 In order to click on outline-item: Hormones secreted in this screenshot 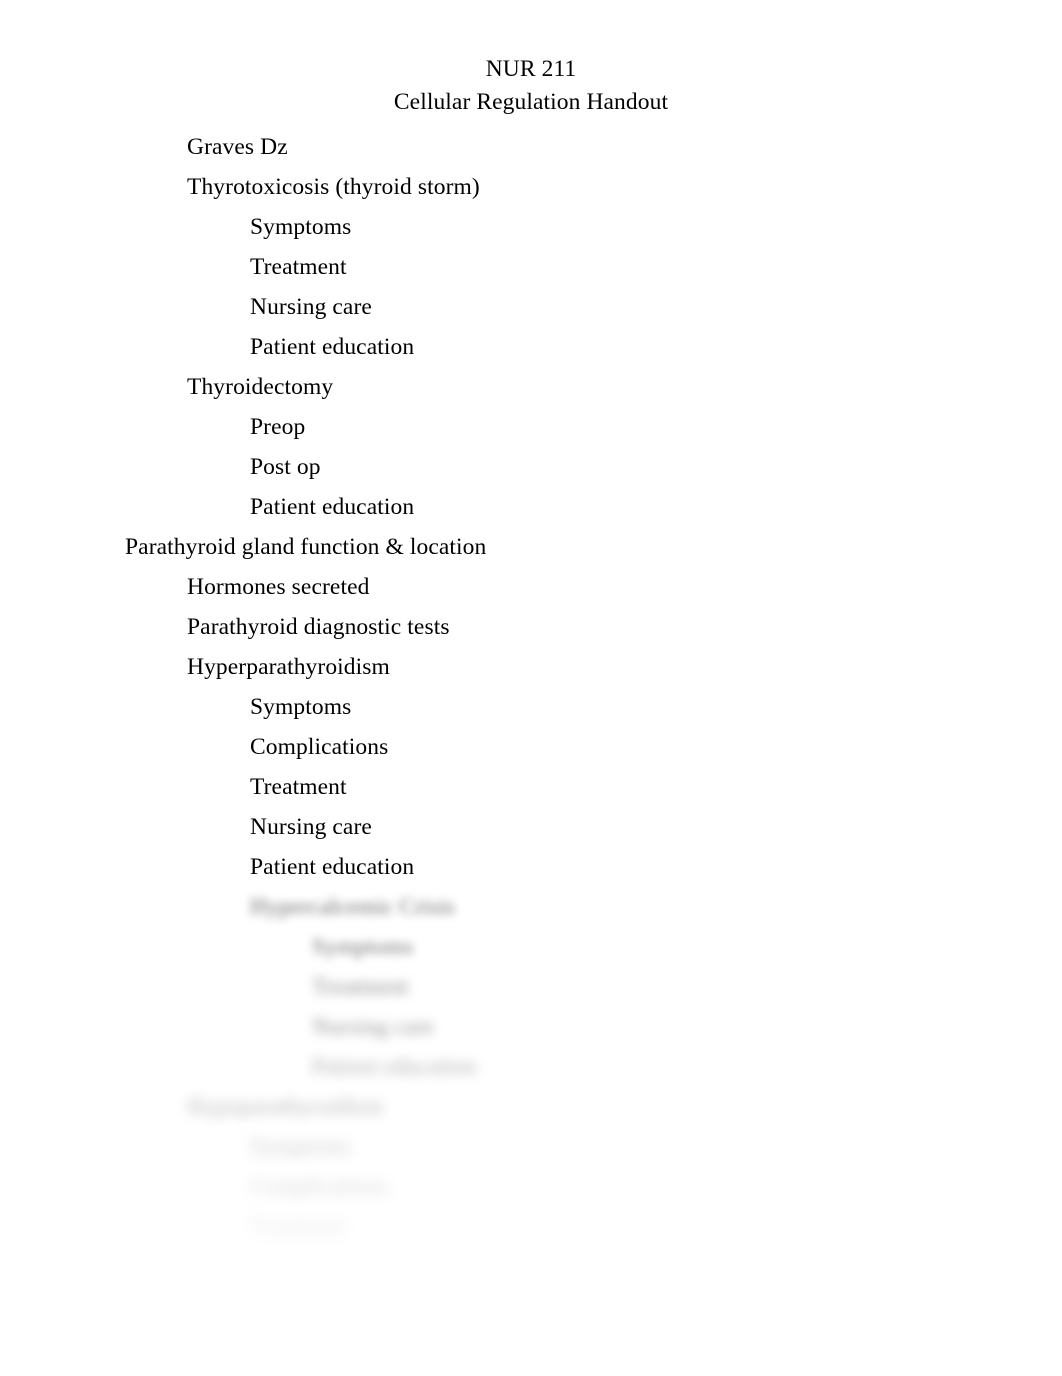, I will do `click(278, 587)`.